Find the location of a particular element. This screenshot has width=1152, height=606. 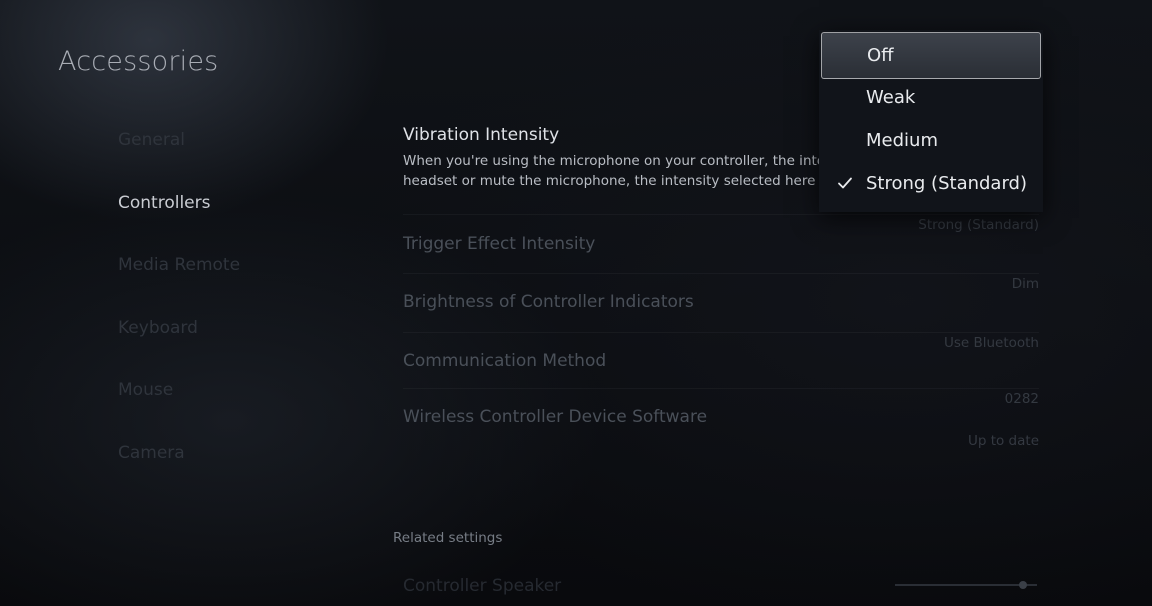

sidebar-item-keyboard: Keyboard is located at coordinates (238, 339).